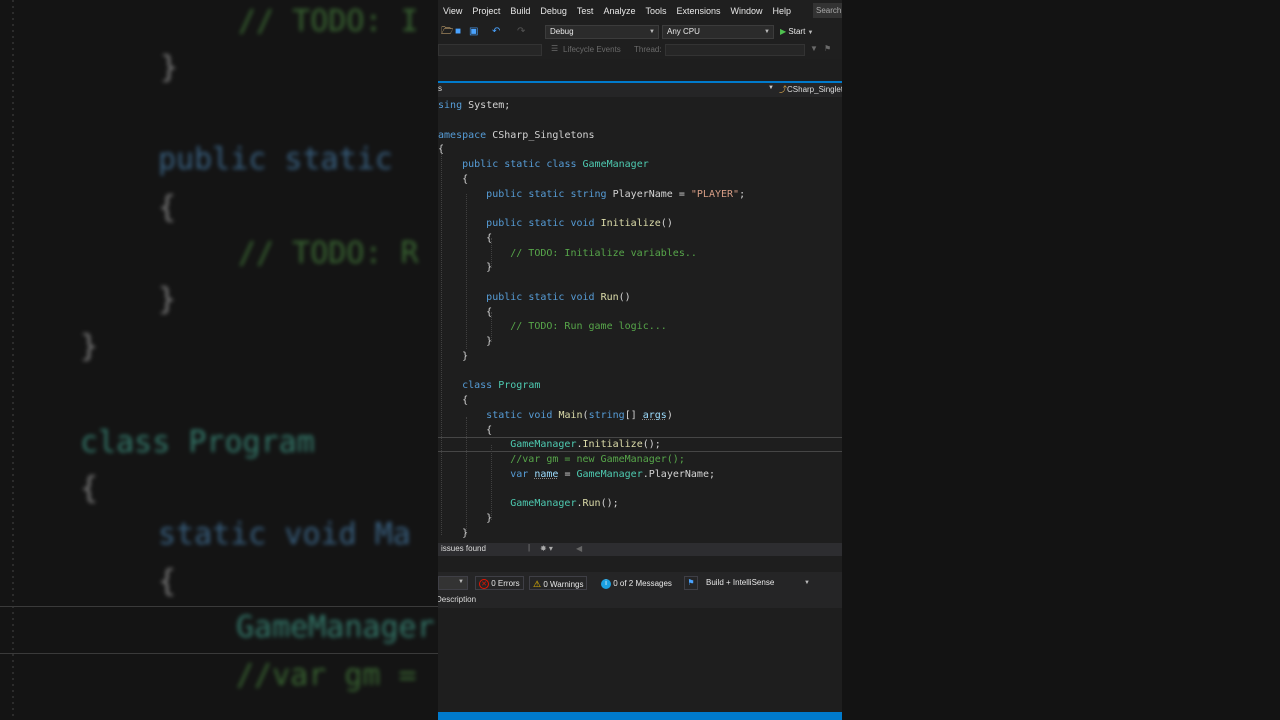 The image size is (1280, 720). I want to click on menu-project: Project, so click(486, 11).